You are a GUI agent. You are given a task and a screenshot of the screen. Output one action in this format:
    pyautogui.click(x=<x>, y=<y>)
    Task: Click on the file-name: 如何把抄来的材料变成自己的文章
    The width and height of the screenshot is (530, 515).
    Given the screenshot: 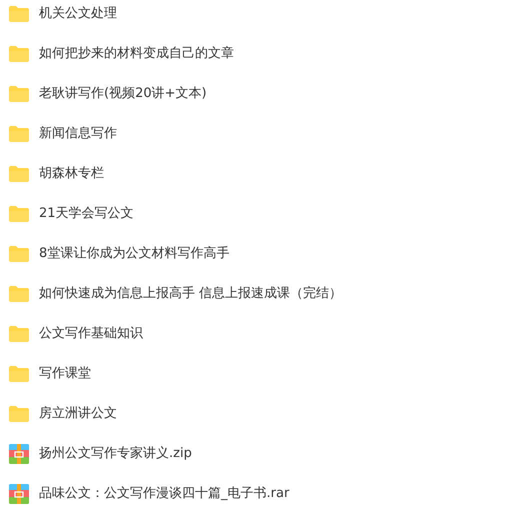 What is the action you would take?
    pyautogui.click(x=136, y=54)
    